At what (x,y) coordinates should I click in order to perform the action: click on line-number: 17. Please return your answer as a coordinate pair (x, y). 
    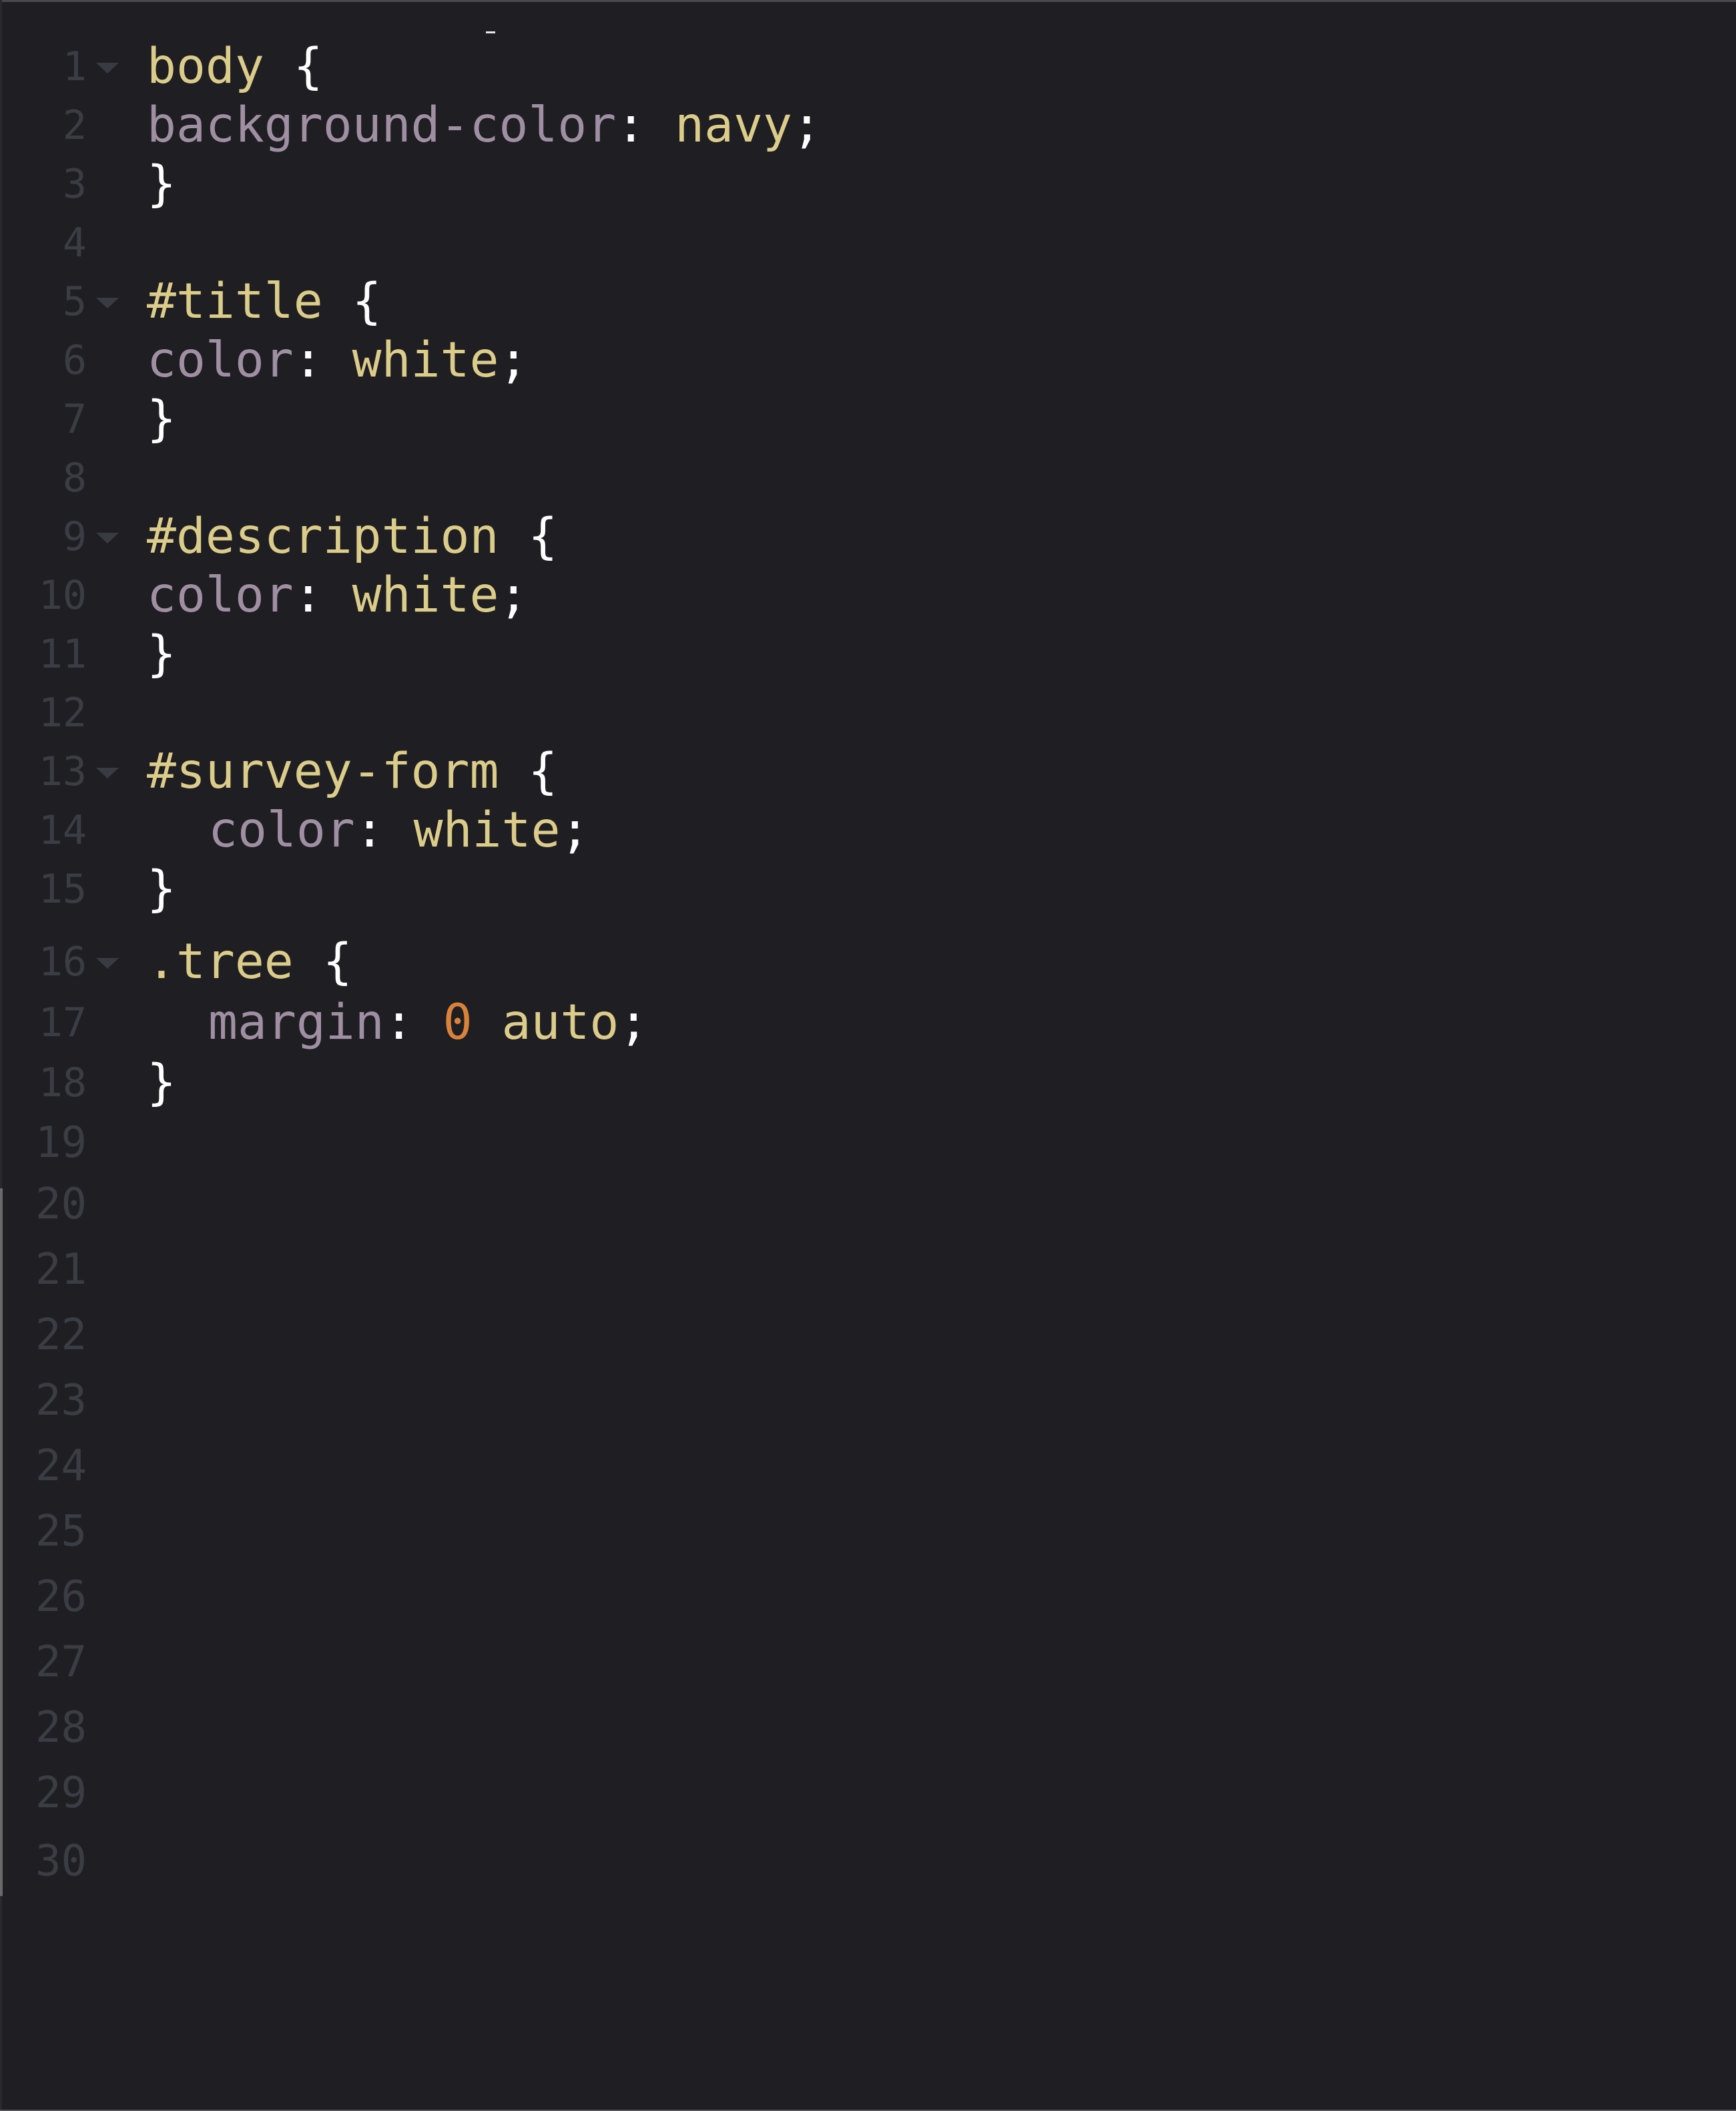
    Looking at the image, I should click on (62, 1022).